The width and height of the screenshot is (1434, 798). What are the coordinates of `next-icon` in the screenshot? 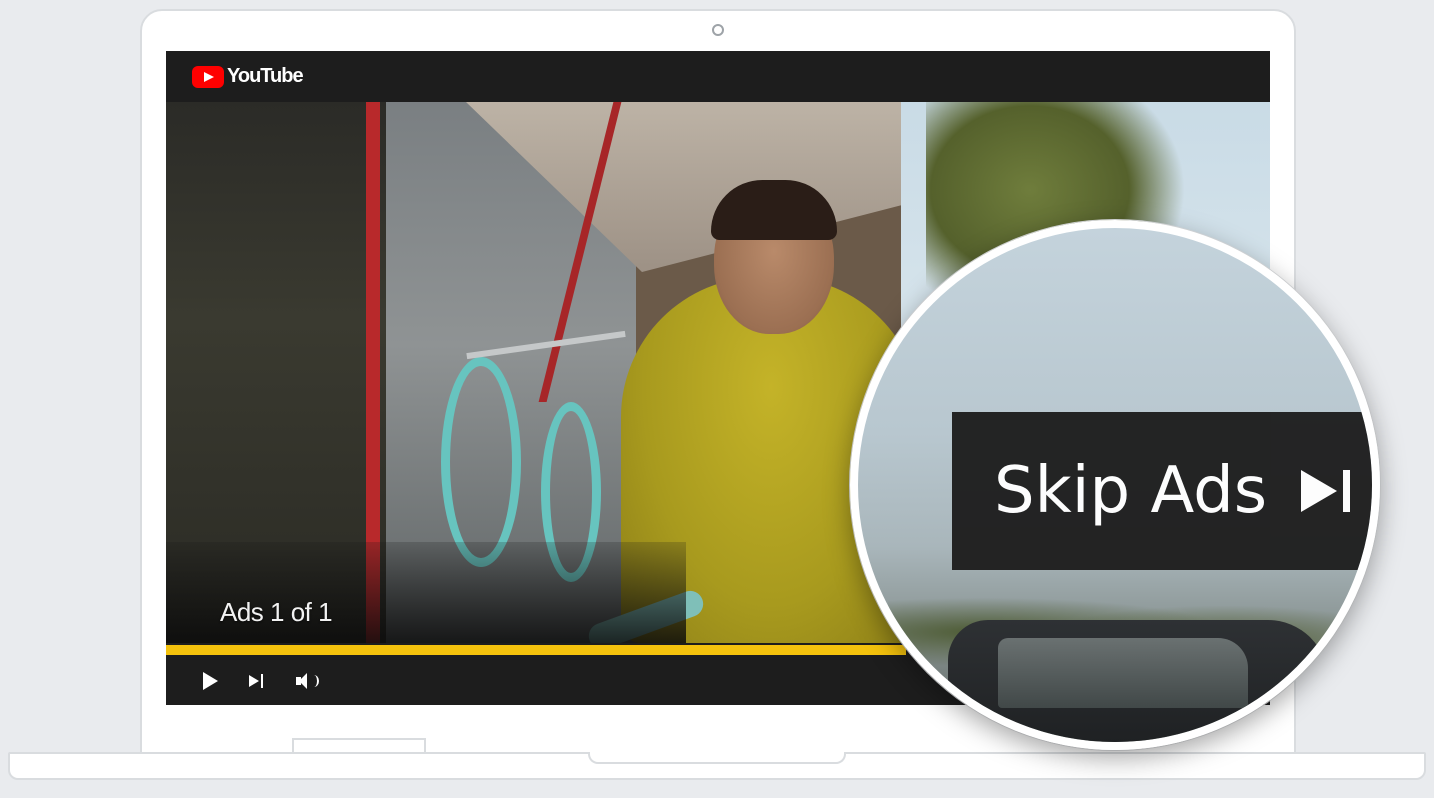 It's located at (258, 681).